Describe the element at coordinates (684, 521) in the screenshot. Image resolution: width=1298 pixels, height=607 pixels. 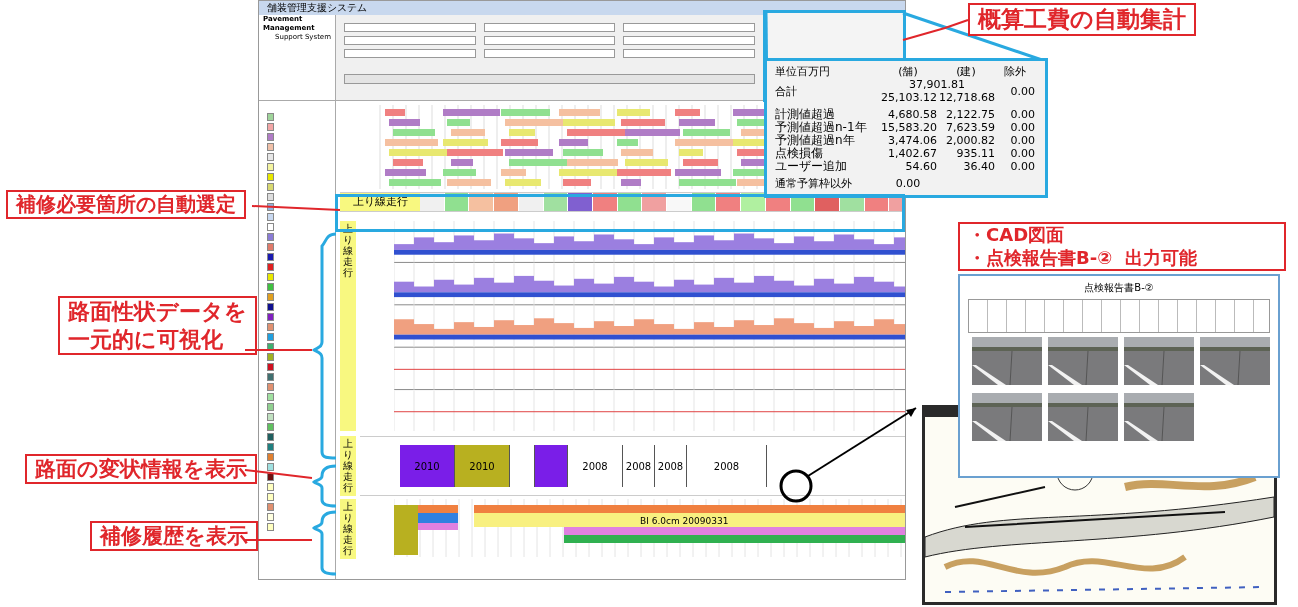
I see `repair-label: BI 6.0cm 20090331` at that location.